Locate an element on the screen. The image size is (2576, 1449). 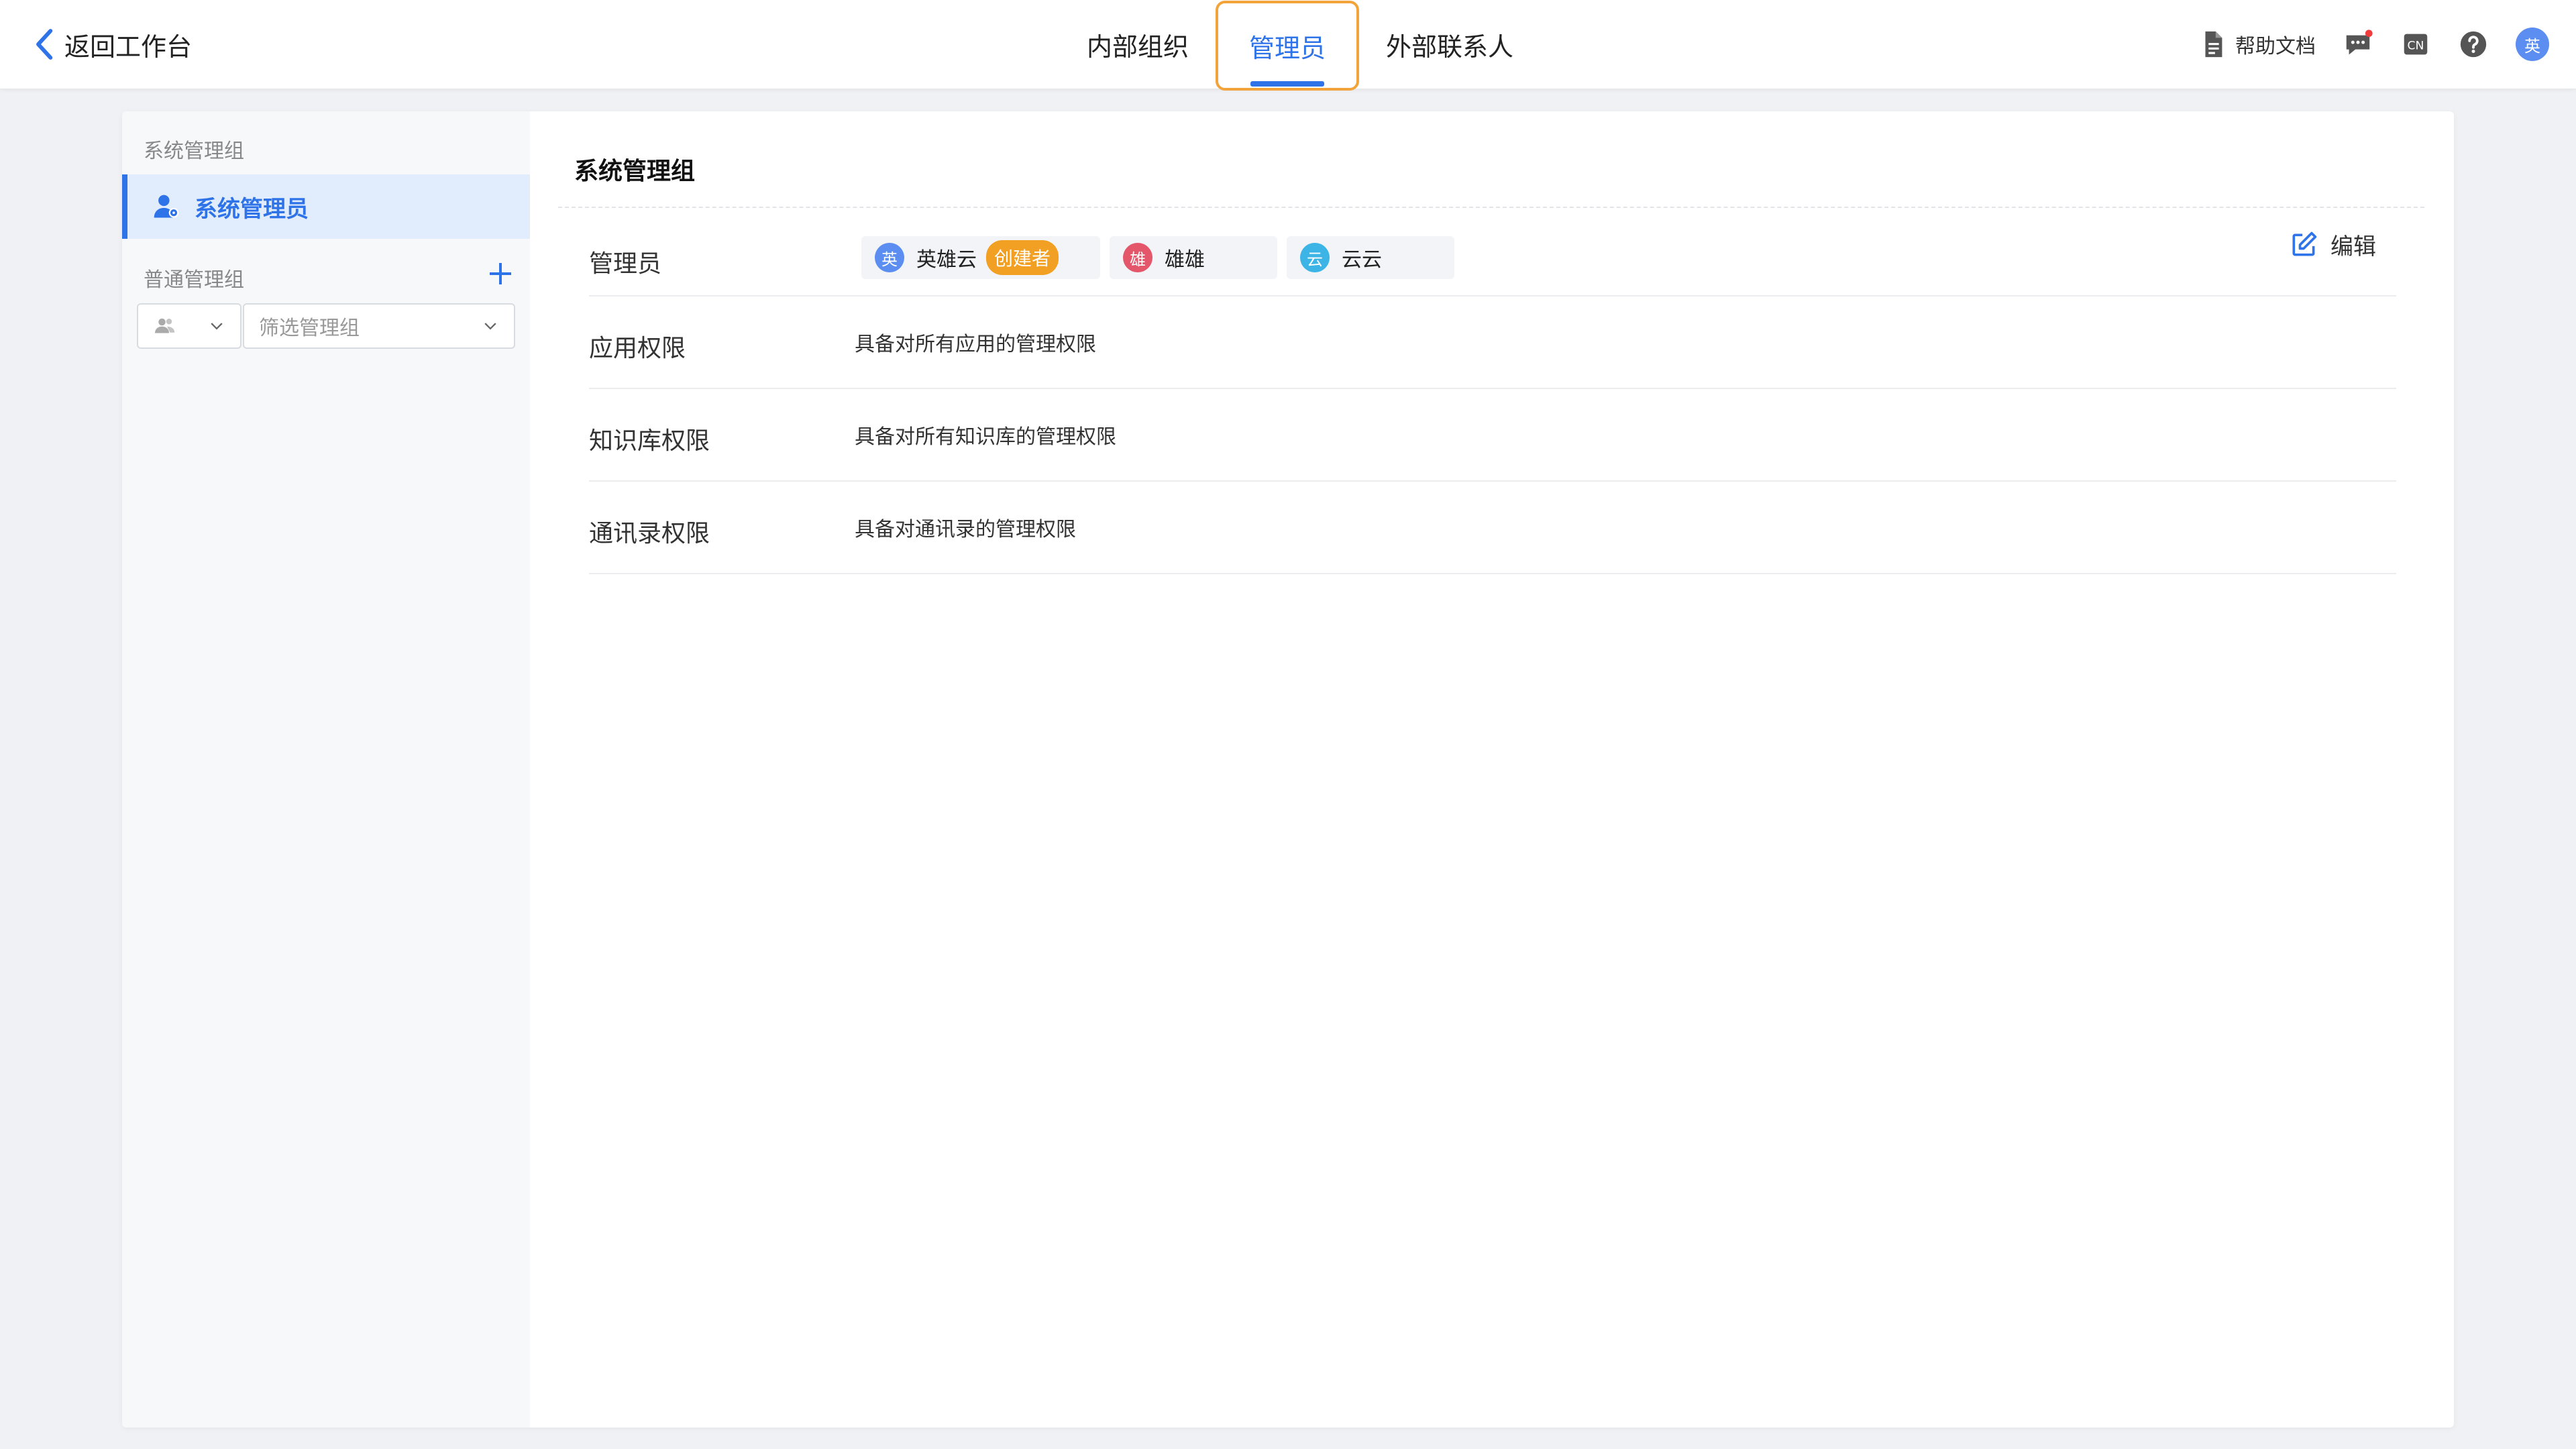
edit-button: 编辑 is located at coordinates (2332, 244).